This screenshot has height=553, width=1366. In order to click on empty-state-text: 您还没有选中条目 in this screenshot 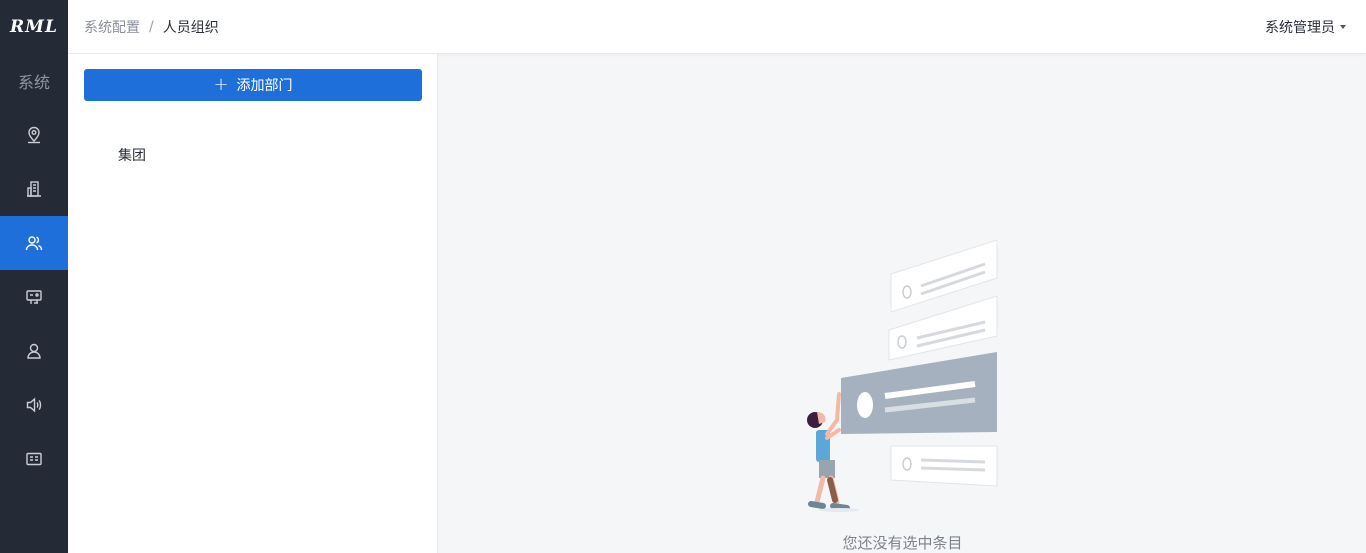, I will do `click(902, 543)`.